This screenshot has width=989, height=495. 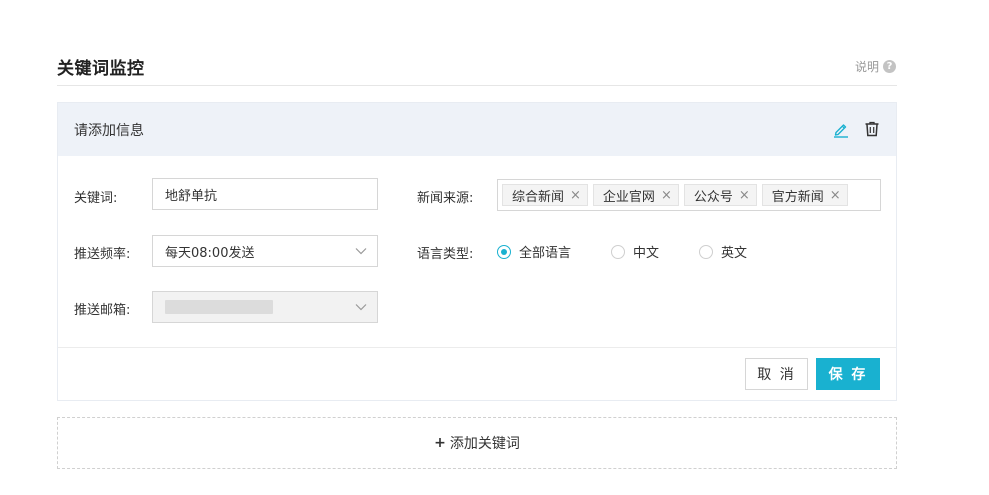 I want to click on email-label: 推送邮箱:, so click(x=102, y=310).